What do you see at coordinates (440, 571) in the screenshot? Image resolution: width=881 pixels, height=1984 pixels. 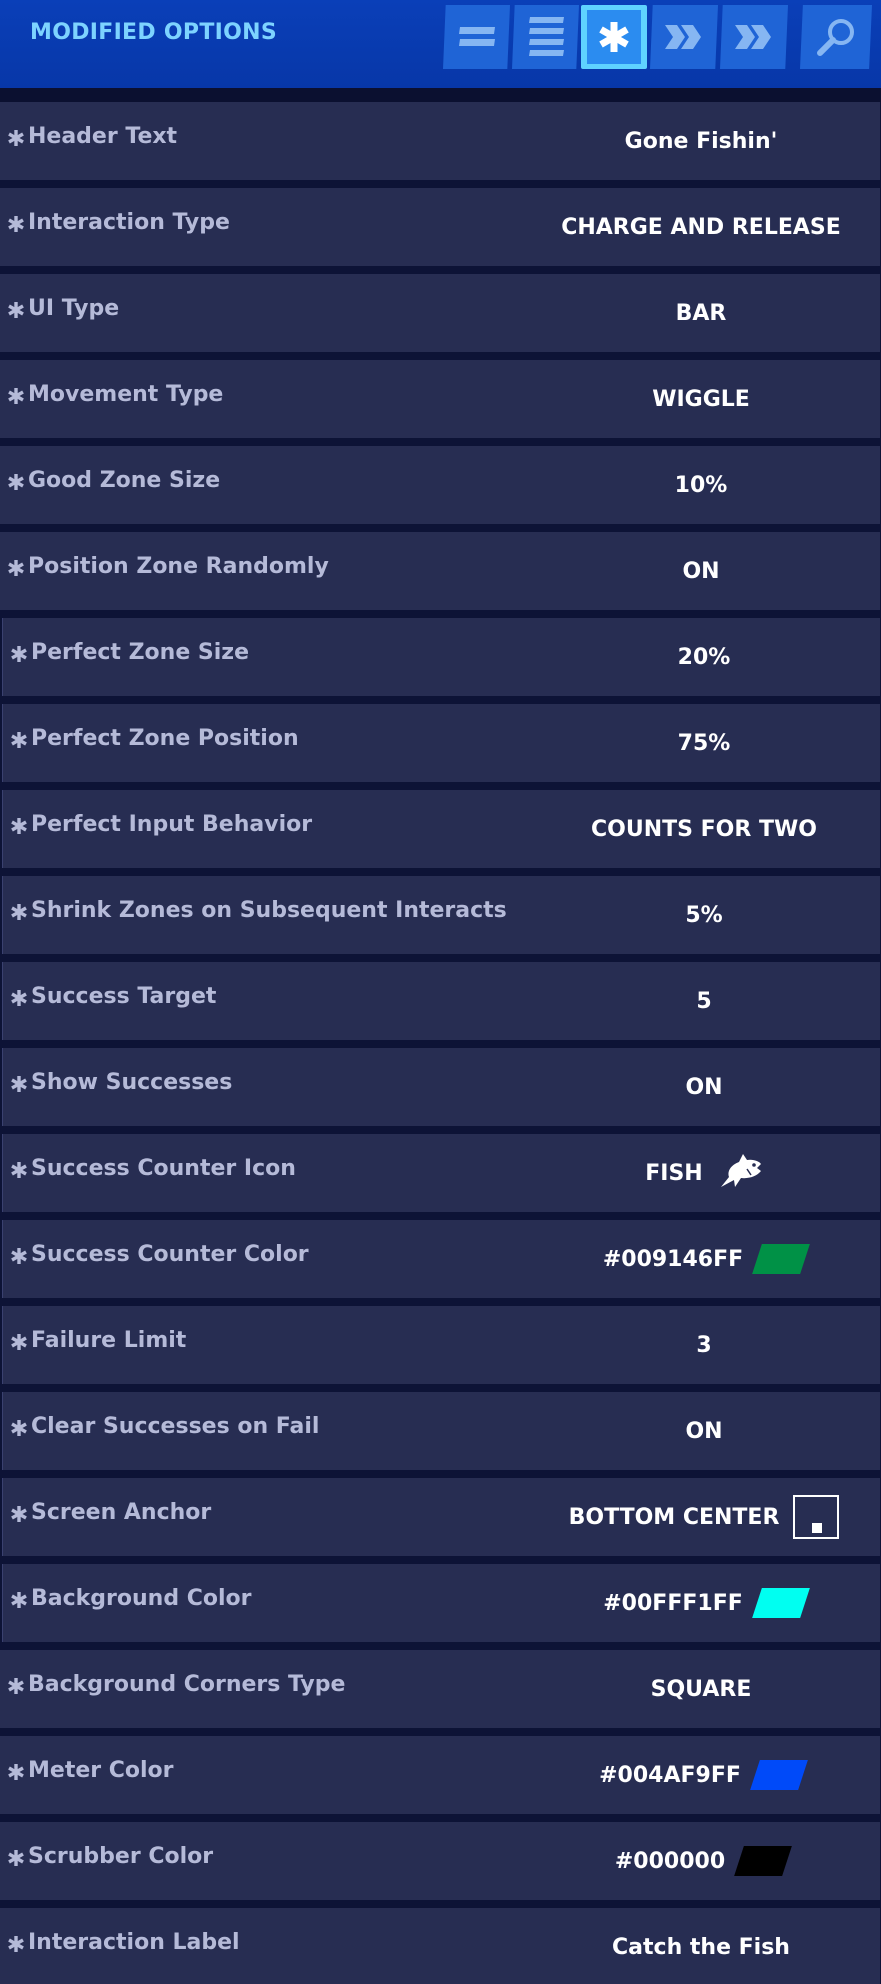 I see `option-row: Position Zone Randomly ON` at bounding box center [440, 571].